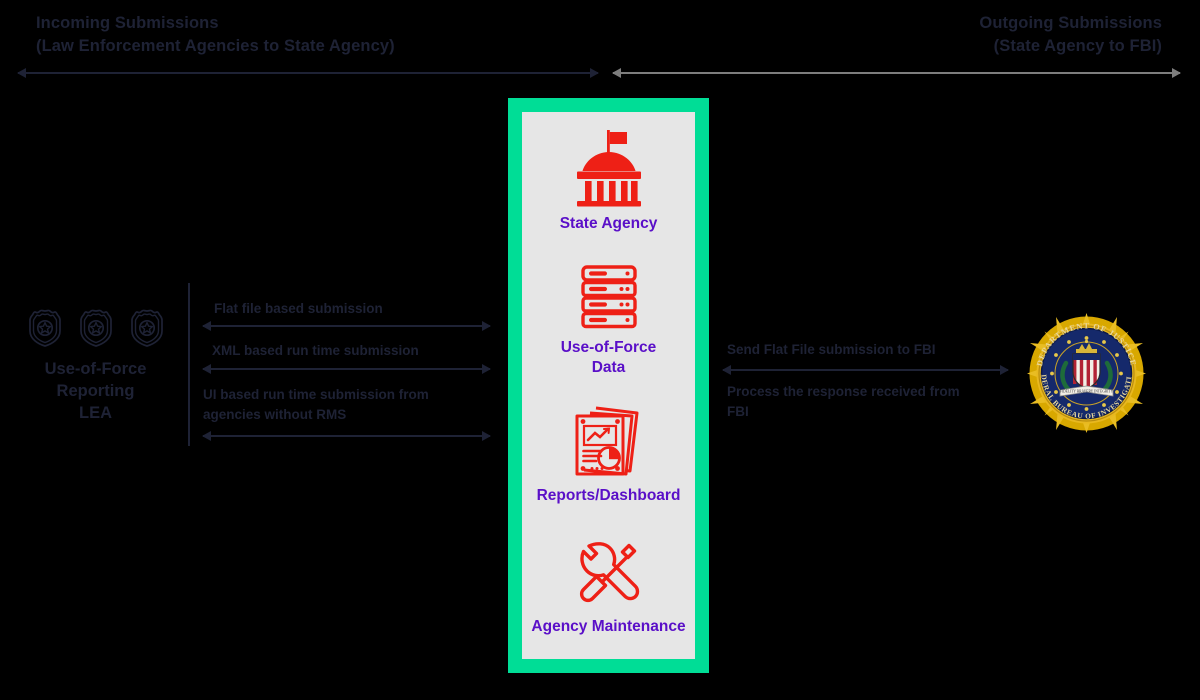 The width and height of the screenshot is (1200, 700). I want to click on capitol-building-icon, so click(608, 168).